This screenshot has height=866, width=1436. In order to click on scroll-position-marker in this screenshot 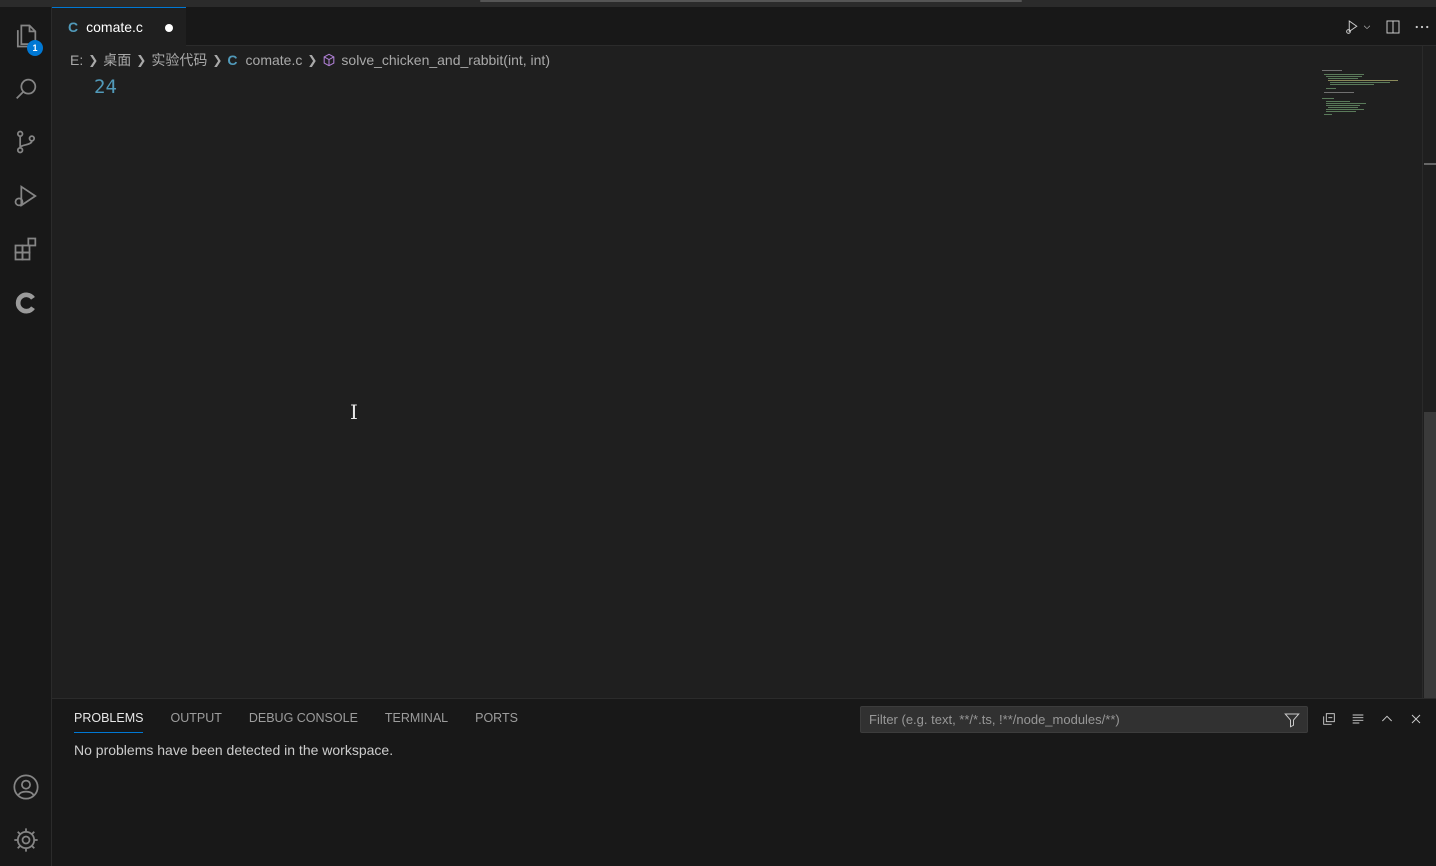, I will do `click(1430, 164)`.